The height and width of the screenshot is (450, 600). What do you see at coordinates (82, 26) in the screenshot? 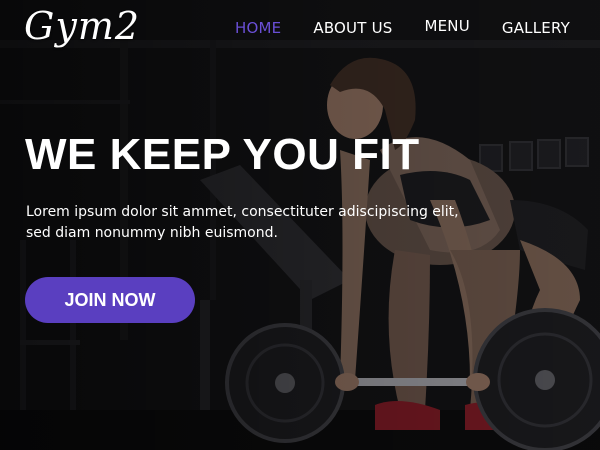
I see `brand-logo: Gym2` at bounding box center [82, 26].